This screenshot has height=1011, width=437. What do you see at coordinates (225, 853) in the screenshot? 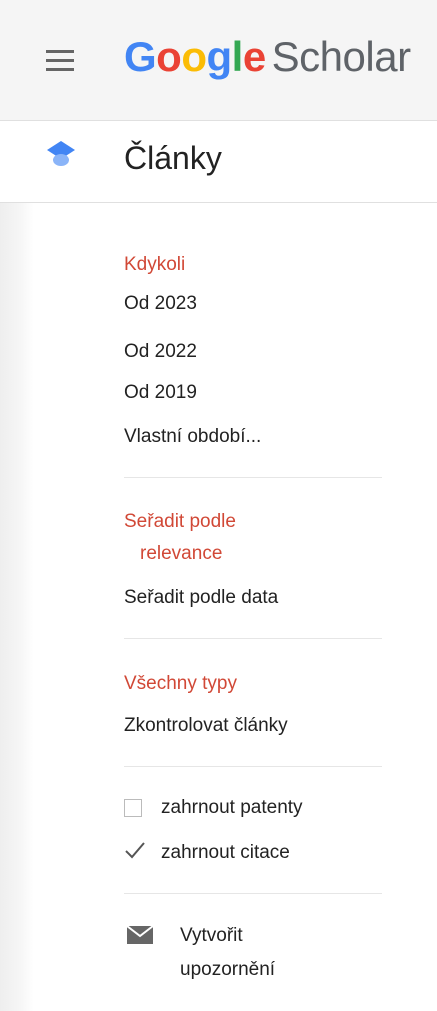
I see `include-citations-label: zahrnout citace` at bounding box center [225, 853].